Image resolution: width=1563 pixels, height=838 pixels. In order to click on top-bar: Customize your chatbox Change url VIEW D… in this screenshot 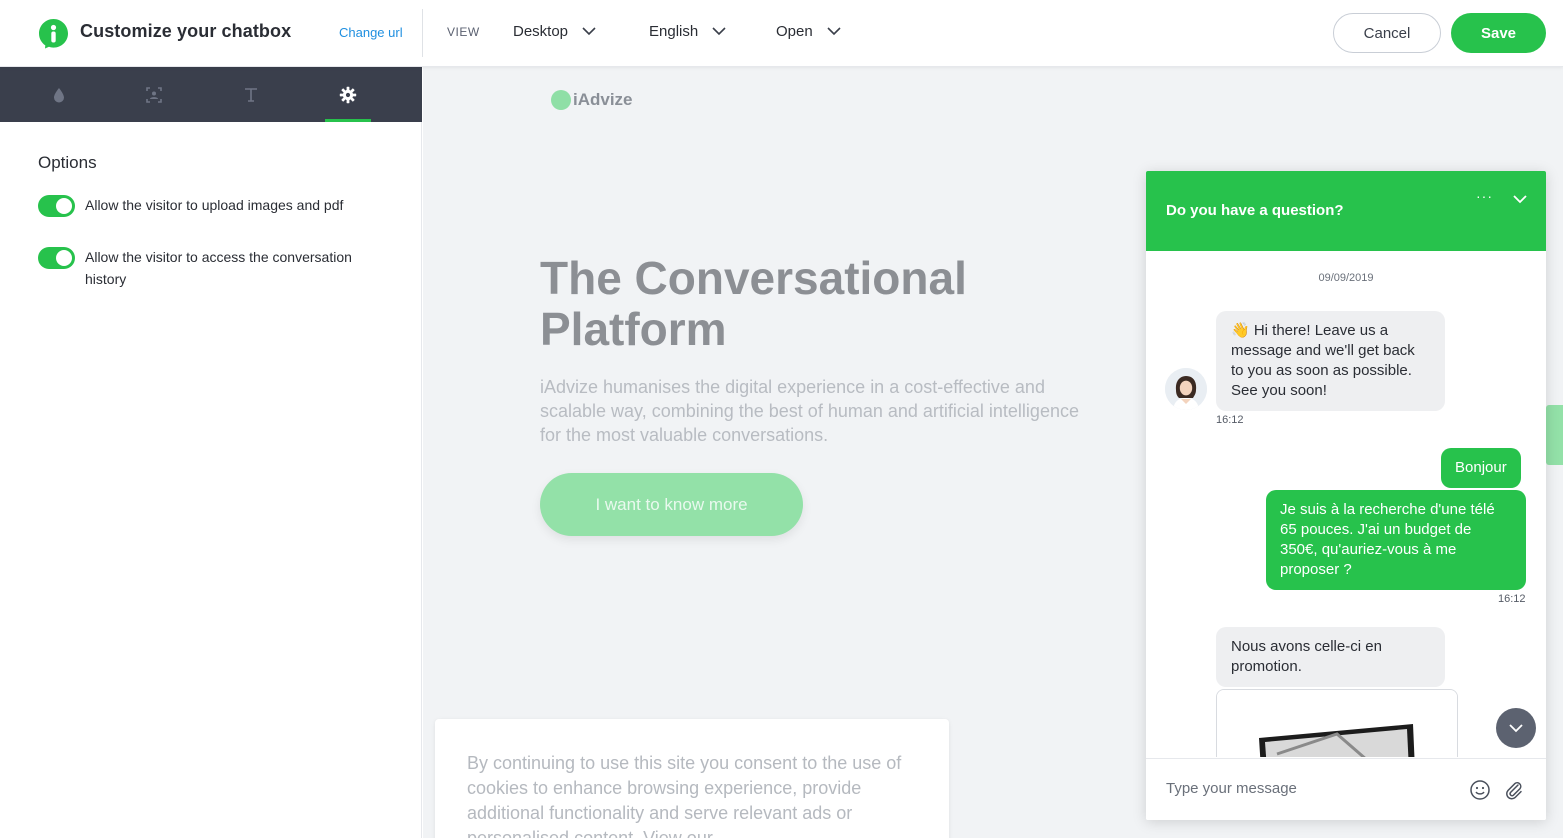, I will do `click(781, 33)`.